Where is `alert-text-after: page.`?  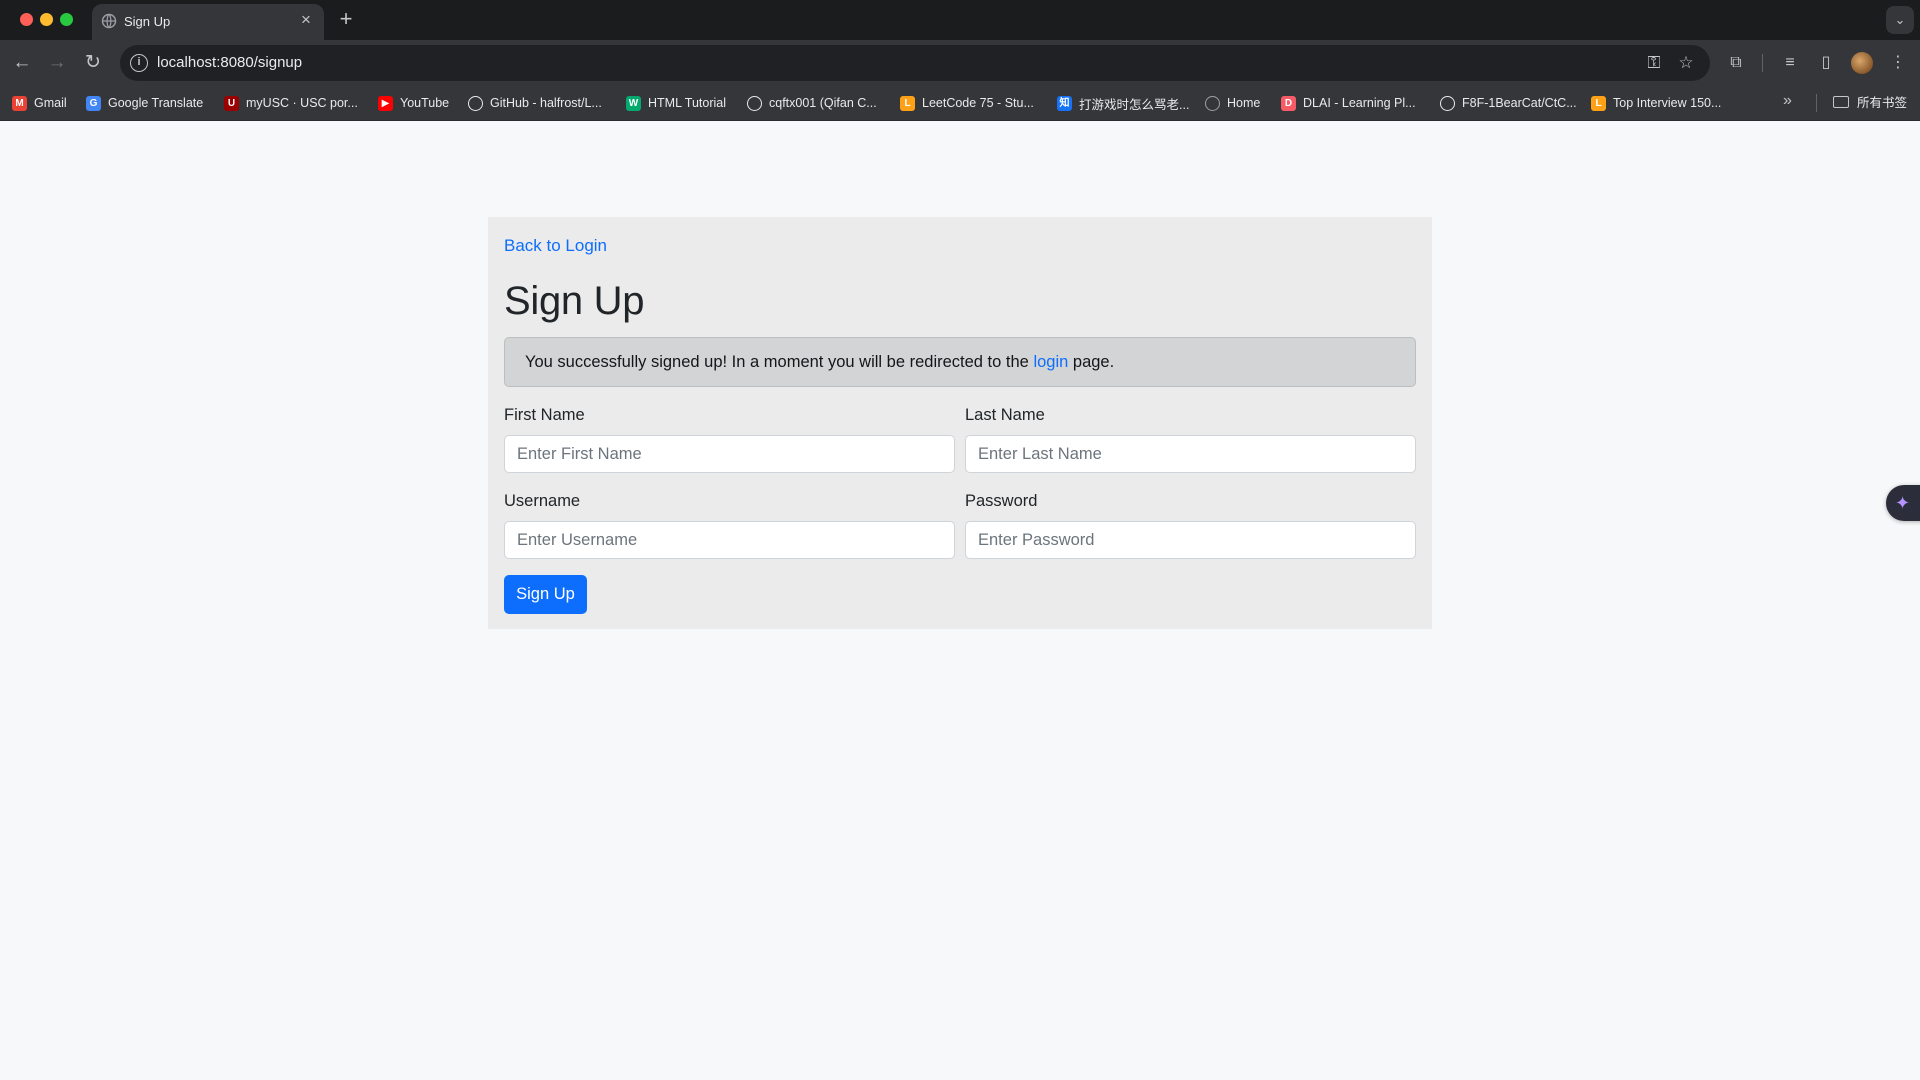
alert-text-after: page. is located at coordinates (1091, 362).